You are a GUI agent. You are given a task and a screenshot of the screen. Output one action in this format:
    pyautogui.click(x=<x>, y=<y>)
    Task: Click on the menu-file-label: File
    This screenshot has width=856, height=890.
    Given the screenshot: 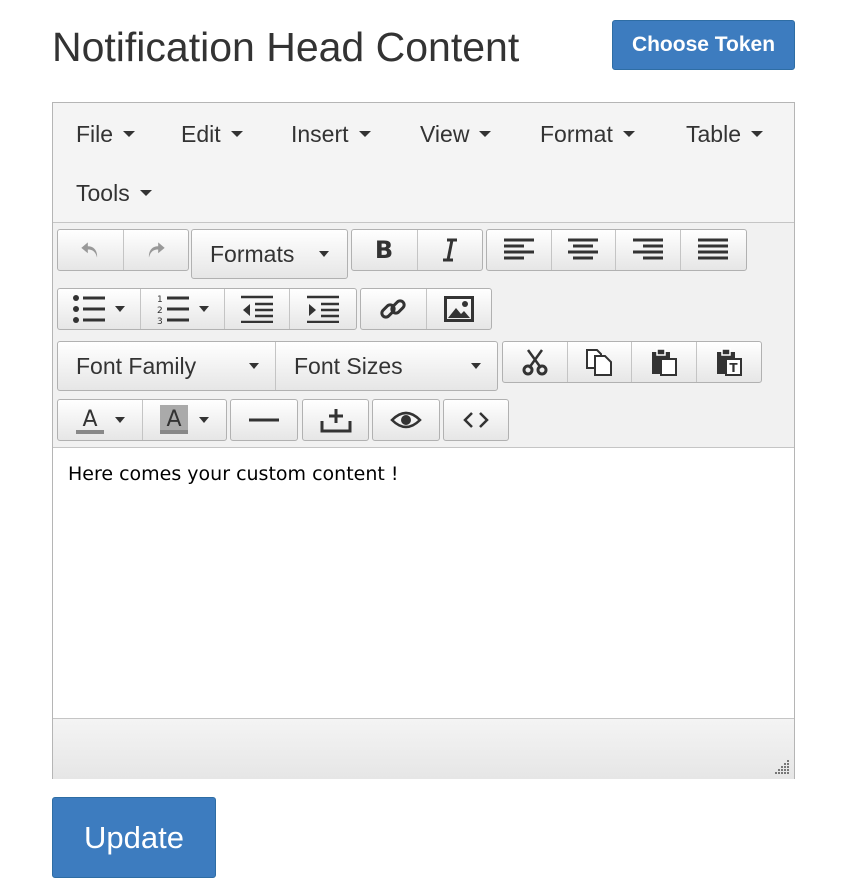 What is the action you would take?
    pyautogui.click(x=95, y=133)
    